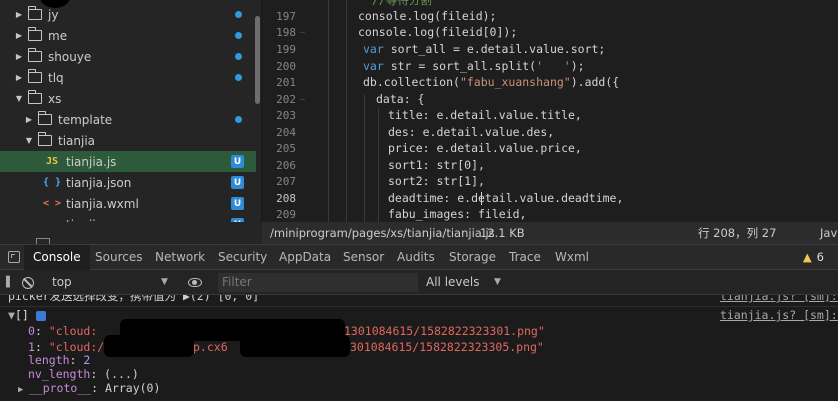  I want to click on tree-item-template: ▶ template, so click(128, 119).